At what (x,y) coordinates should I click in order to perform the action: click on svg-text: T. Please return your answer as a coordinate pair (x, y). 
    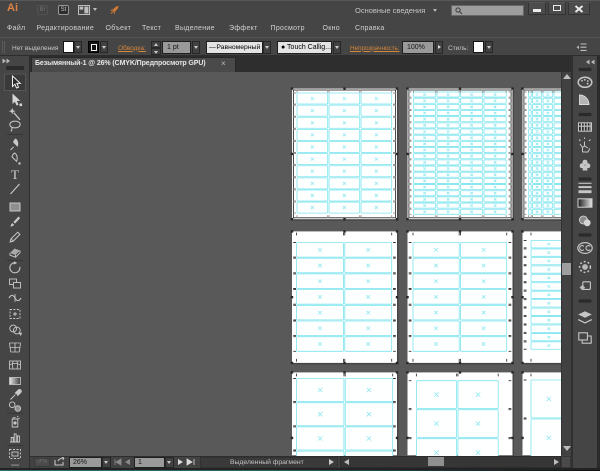
    Looking at the image, I should click on (15, 174).